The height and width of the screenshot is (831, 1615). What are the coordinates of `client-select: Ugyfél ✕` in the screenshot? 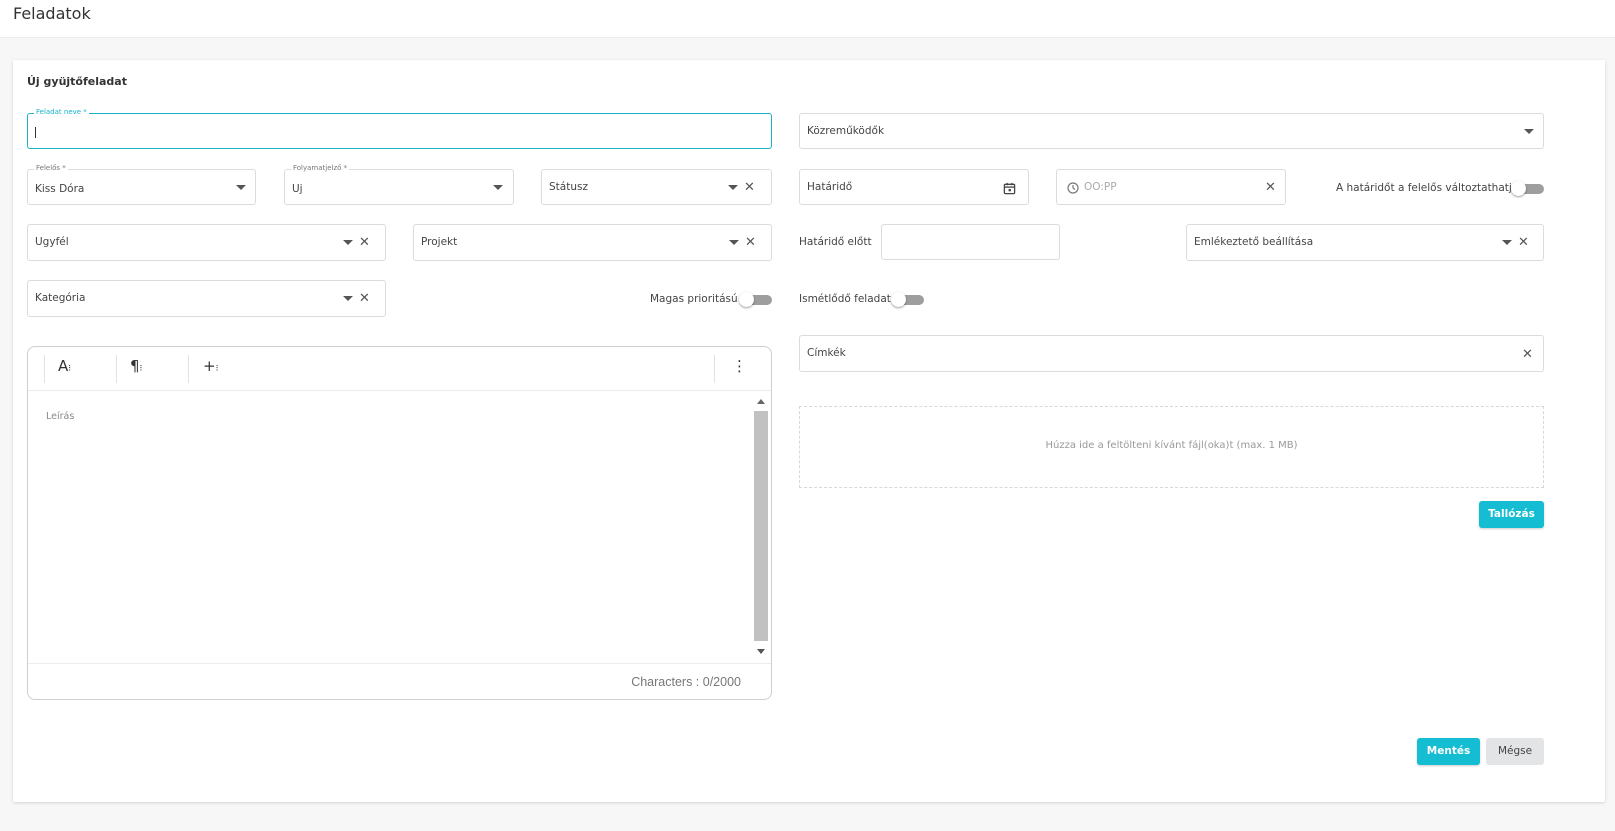 It's located at (206, 242).